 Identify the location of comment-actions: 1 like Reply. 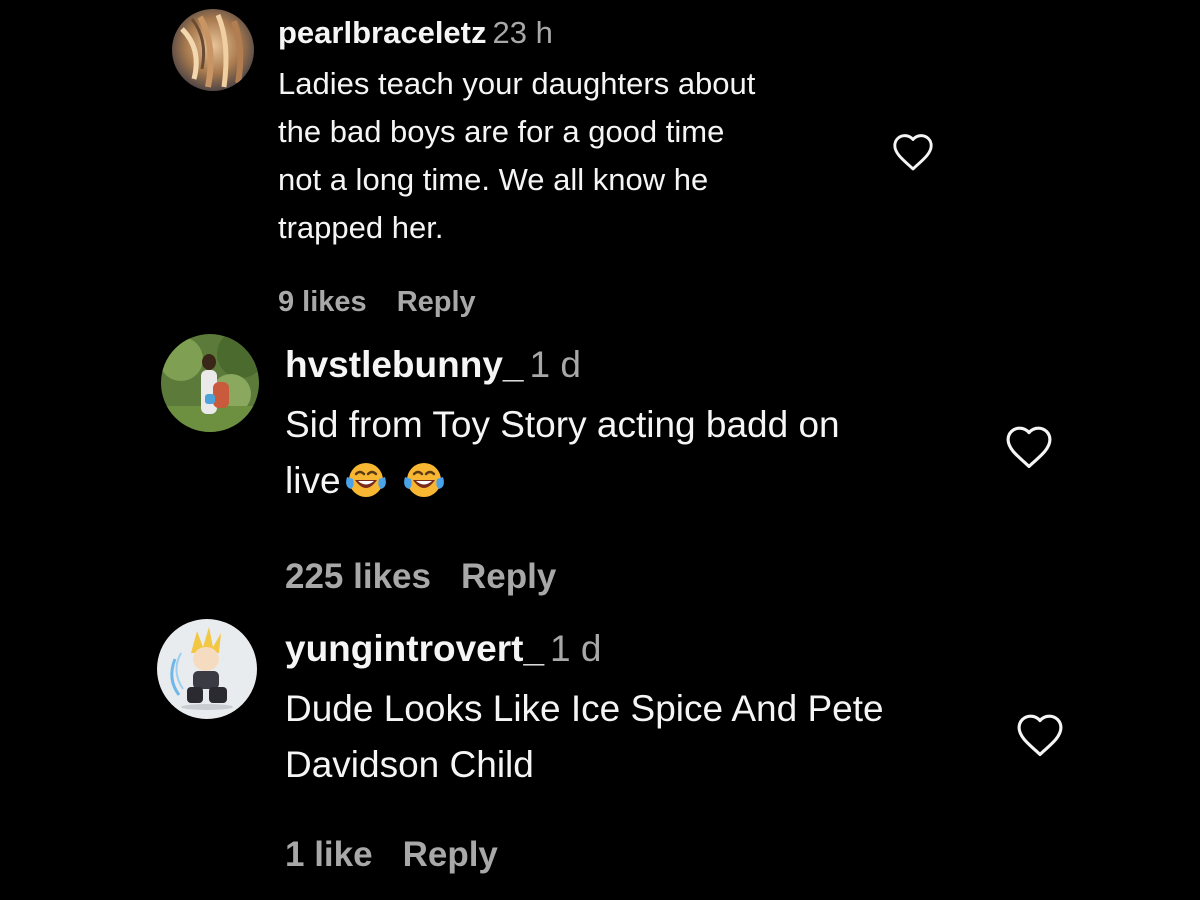
(645, 854).